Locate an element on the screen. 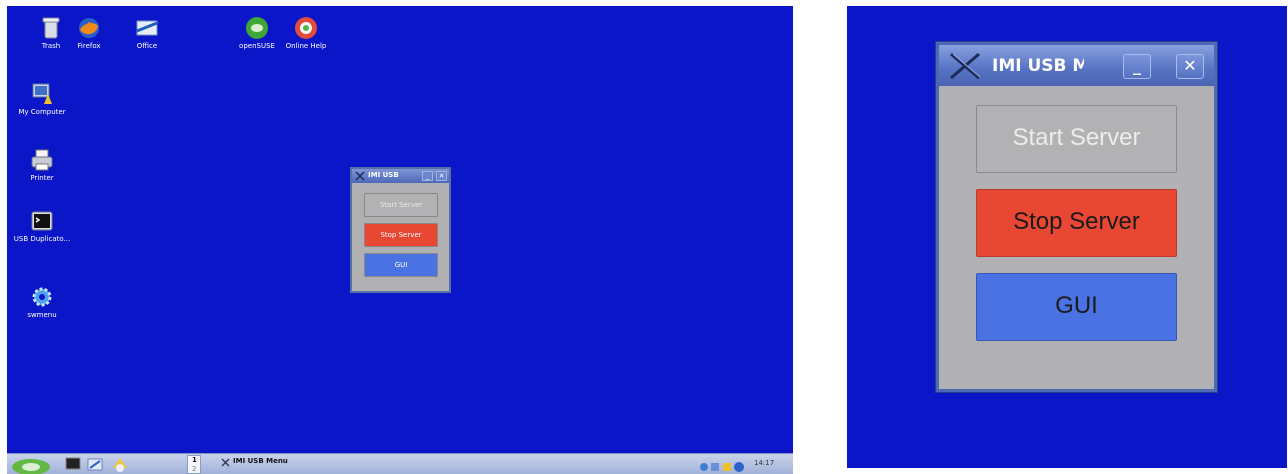 The height and width of the screenshot is (474, 1288). desktop-icon-label: swmenu is located at coordinates (42, 315).